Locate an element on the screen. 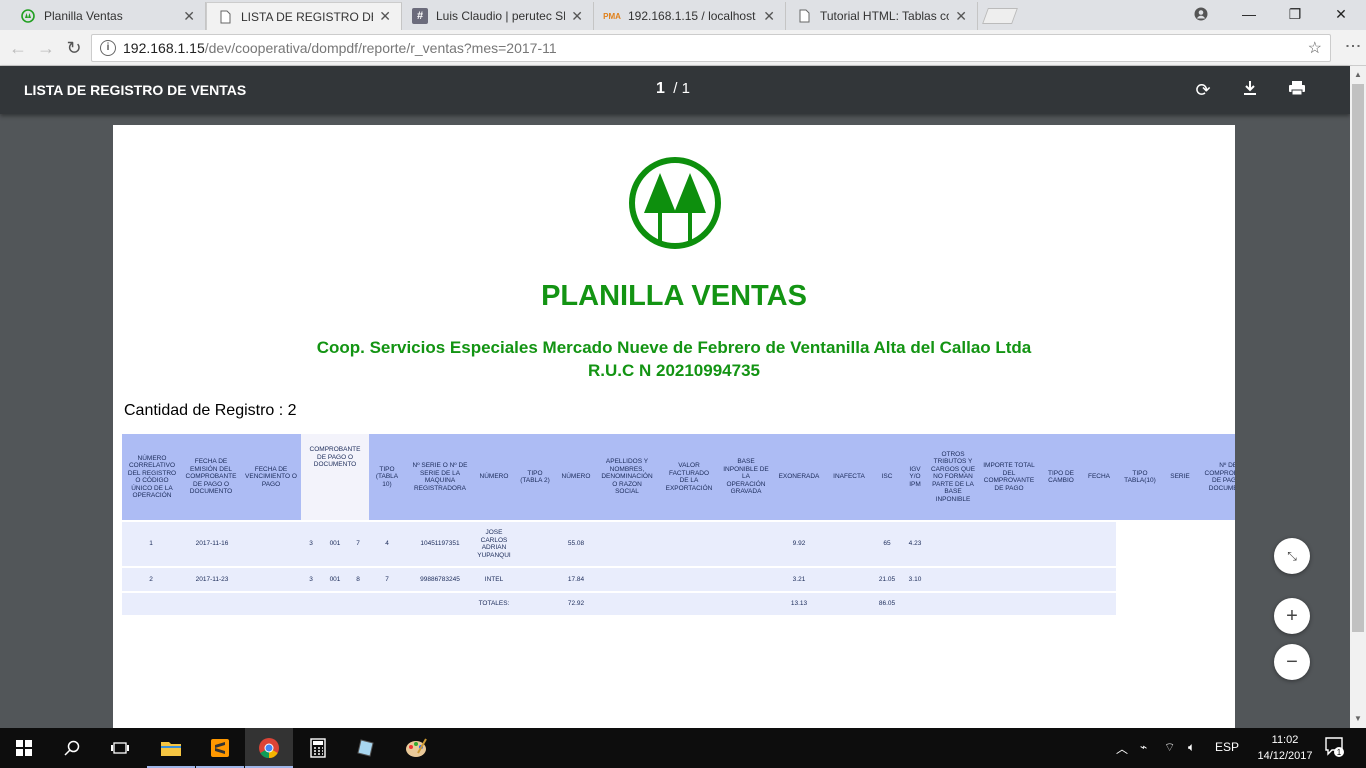 The height and width of the screenshot is (768, 1366). scroll-up-icon: ▲ is located at coordinates (1358, 74).